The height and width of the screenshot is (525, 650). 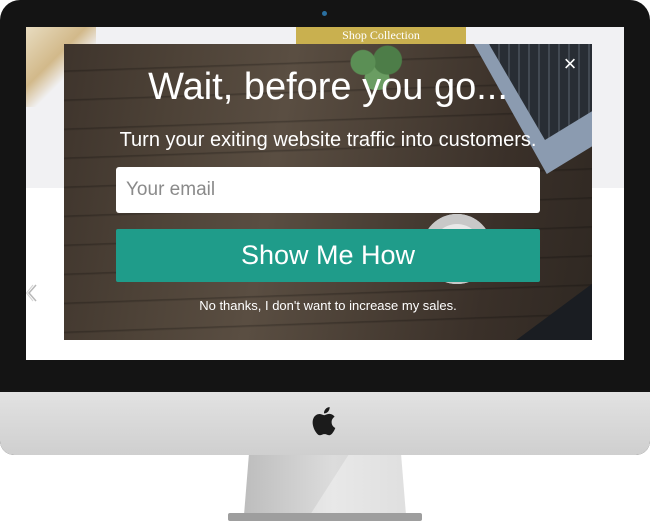 What do you see at coordinates (324, 421) in the screenshot?
I see `apple-logo-icon` at bounding box center [324, 421].